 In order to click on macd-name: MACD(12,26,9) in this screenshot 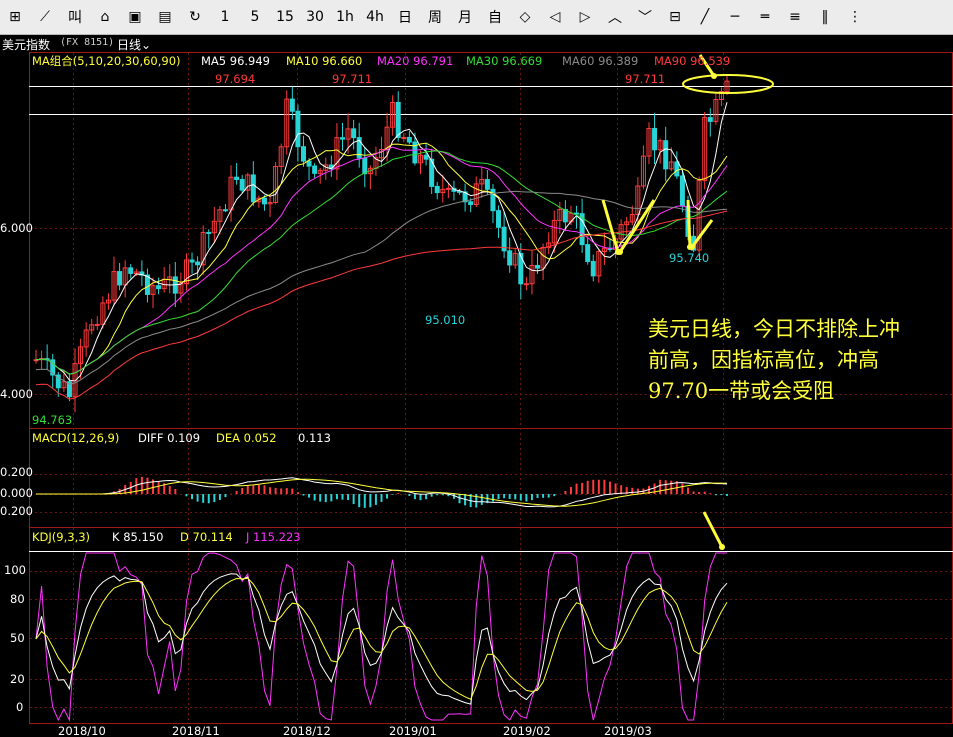, I will do `click(75, 438)`.